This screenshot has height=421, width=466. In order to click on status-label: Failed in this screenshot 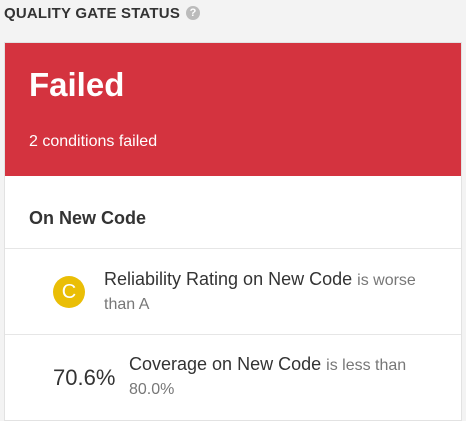, I will do `click(77, 84)`.